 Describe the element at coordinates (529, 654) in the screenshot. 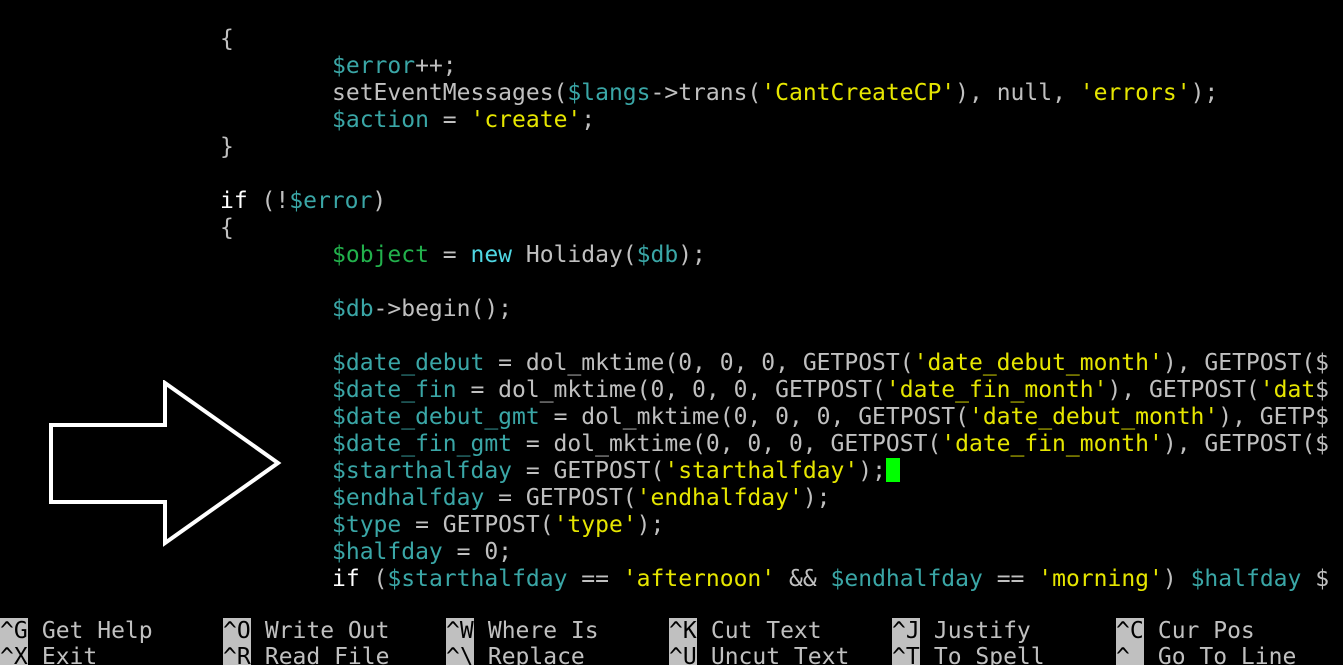

I see `shortcut-label: Replace` at that location.